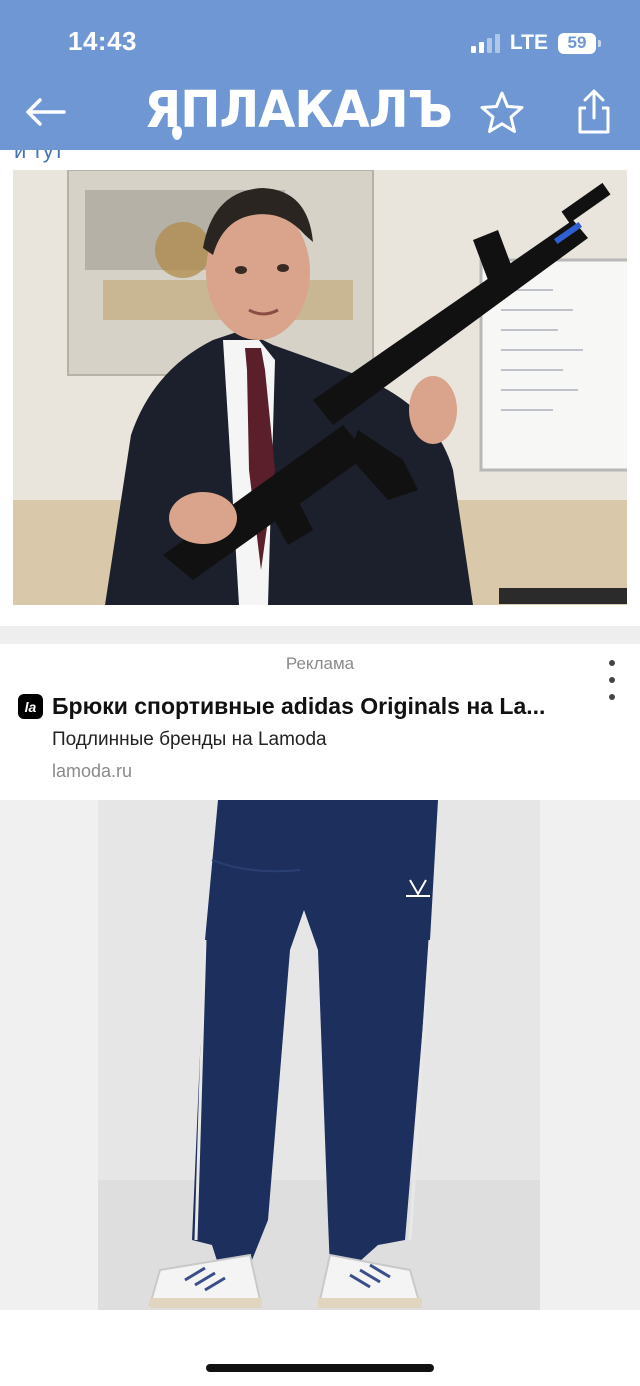  What do you see at coordinates (320, 75) in the screenshot?
I see `app-header: 14:43 LTE 59 ЯПЛАКАЛЪ` at bounding box center [320, 75].